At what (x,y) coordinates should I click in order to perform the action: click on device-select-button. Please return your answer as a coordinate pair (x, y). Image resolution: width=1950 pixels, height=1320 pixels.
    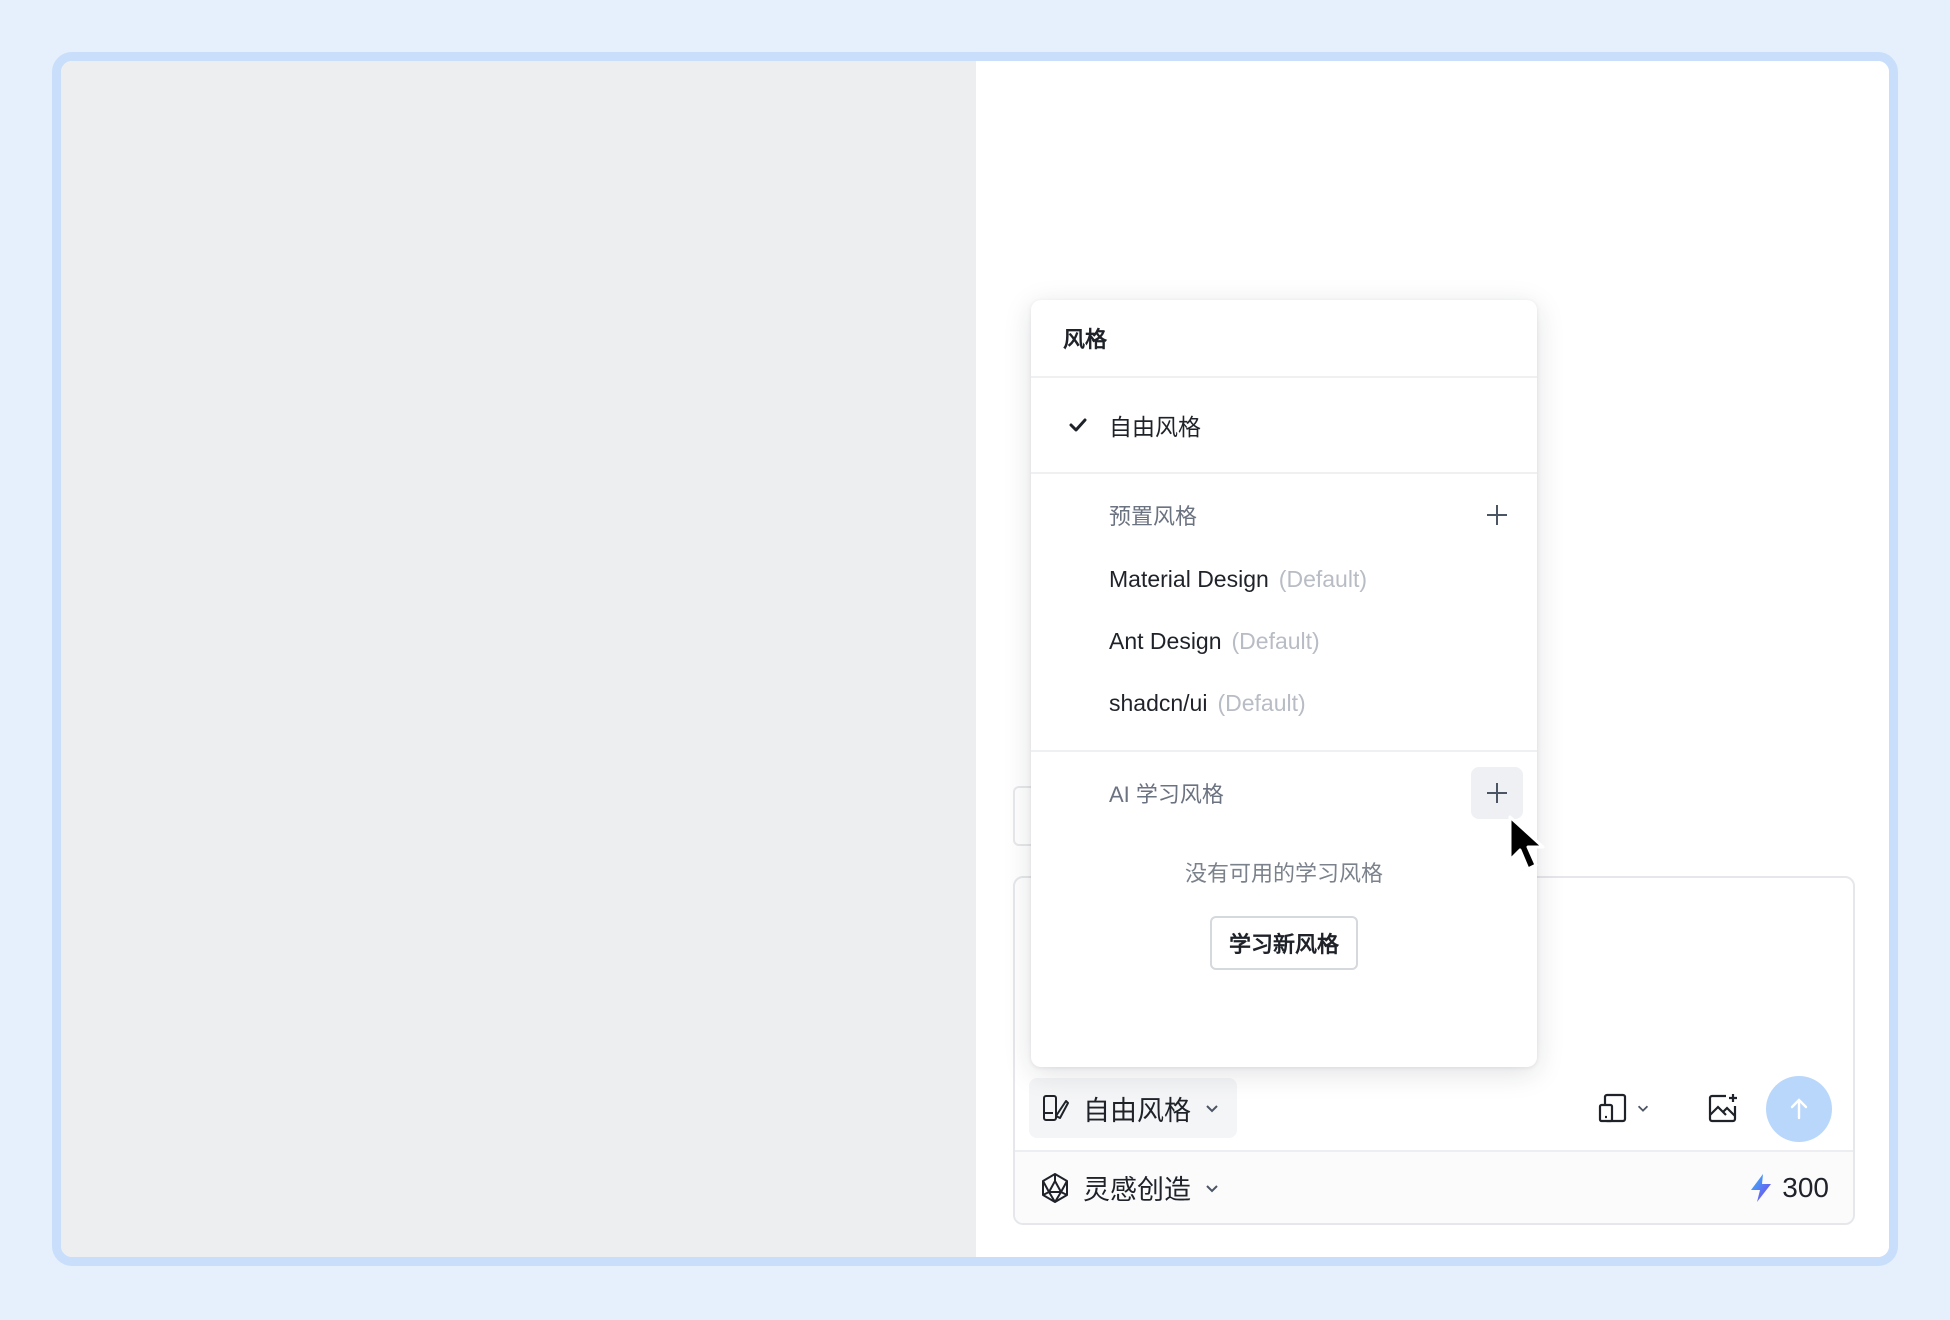
    Looking at the image, I should click on (1624, 1108).